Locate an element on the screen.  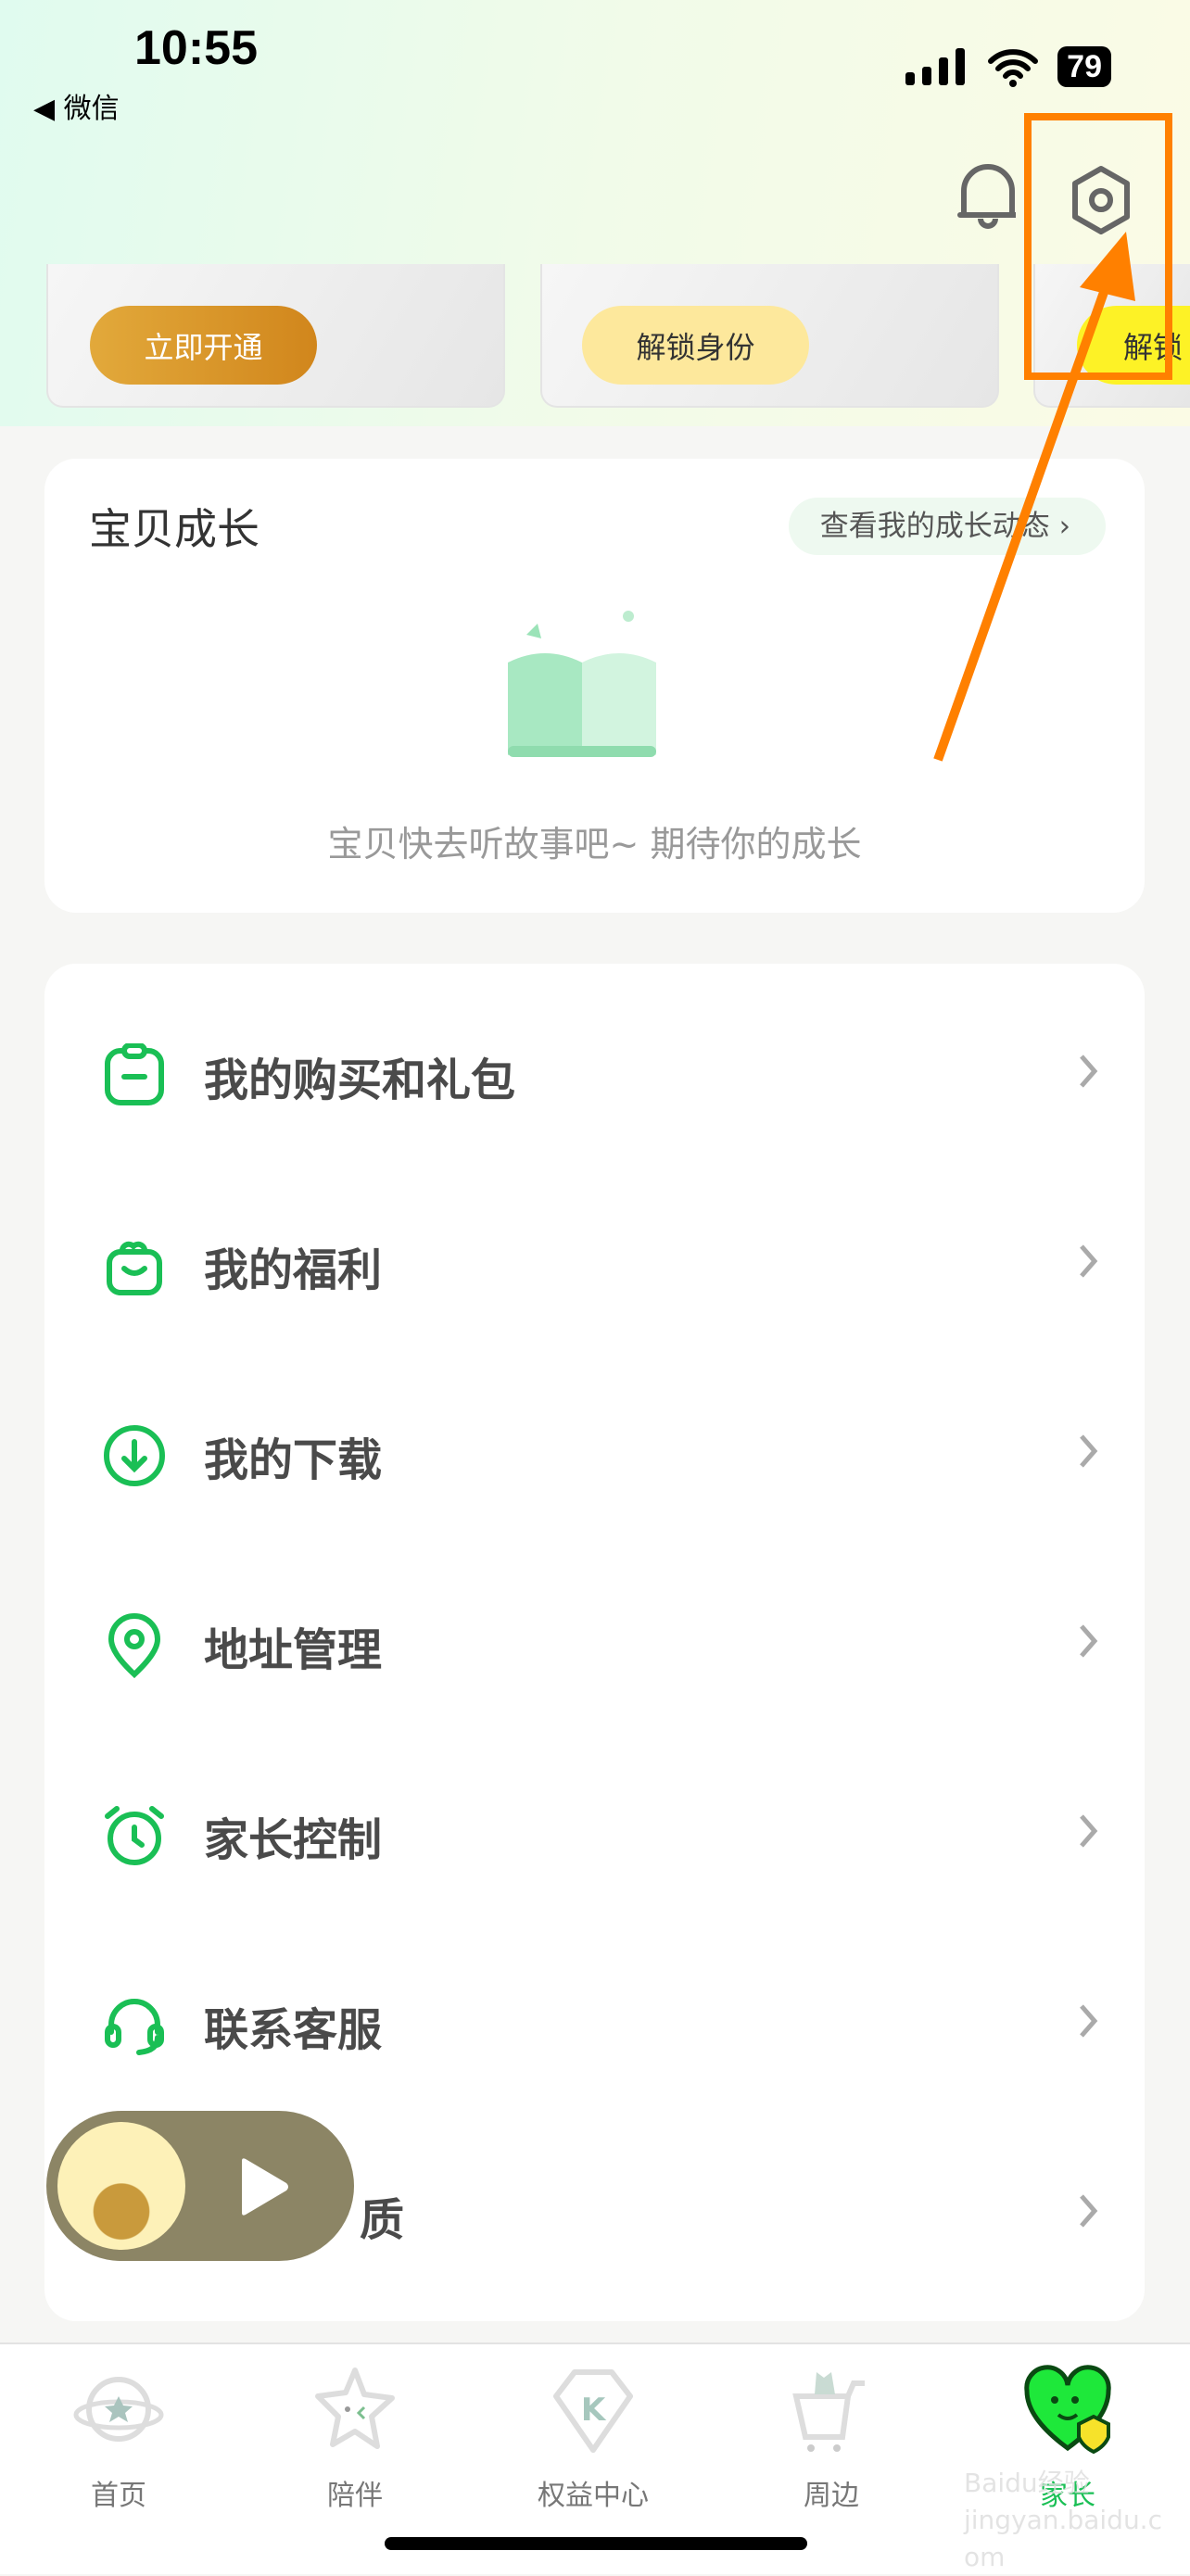
menu-item-customer-service: 联系客服 is located at coordinates (594, 2025).